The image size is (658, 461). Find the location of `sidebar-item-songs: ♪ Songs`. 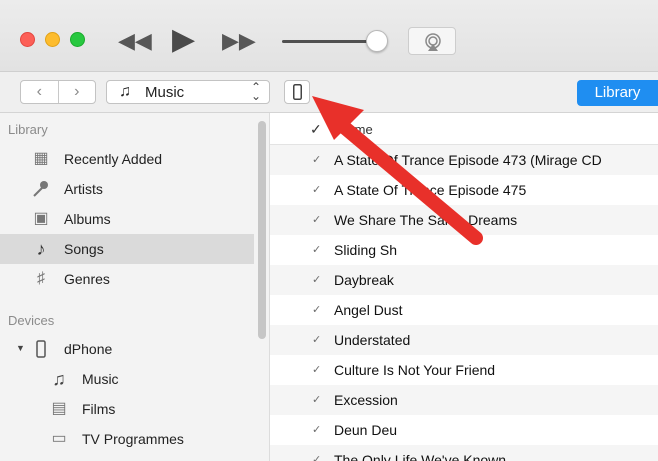

sidebar-item-songs: ♪ Songs is located at coordinates (127, 249).